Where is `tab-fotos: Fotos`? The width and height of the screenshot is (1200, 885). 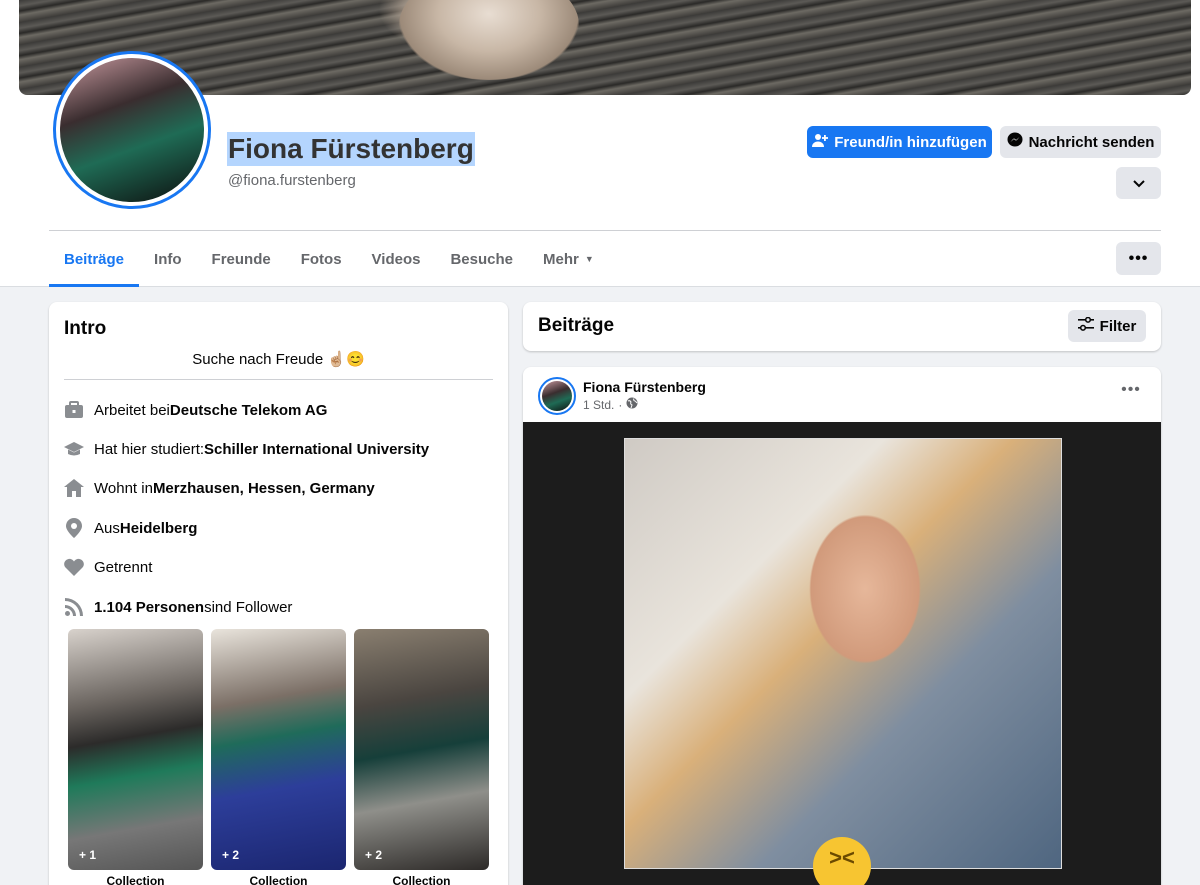 tab-fotos: Fotos is located at coordinates (321, 259).